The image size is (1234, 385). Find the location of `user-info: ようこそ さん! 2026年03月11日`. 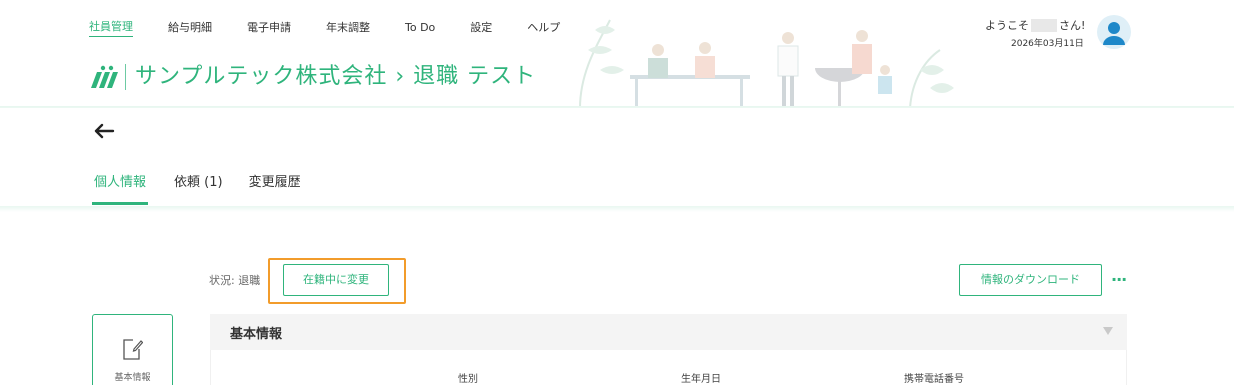

user-info: ようこそ さん! 2026年03月11日 is located at coordinates (1062, 33).